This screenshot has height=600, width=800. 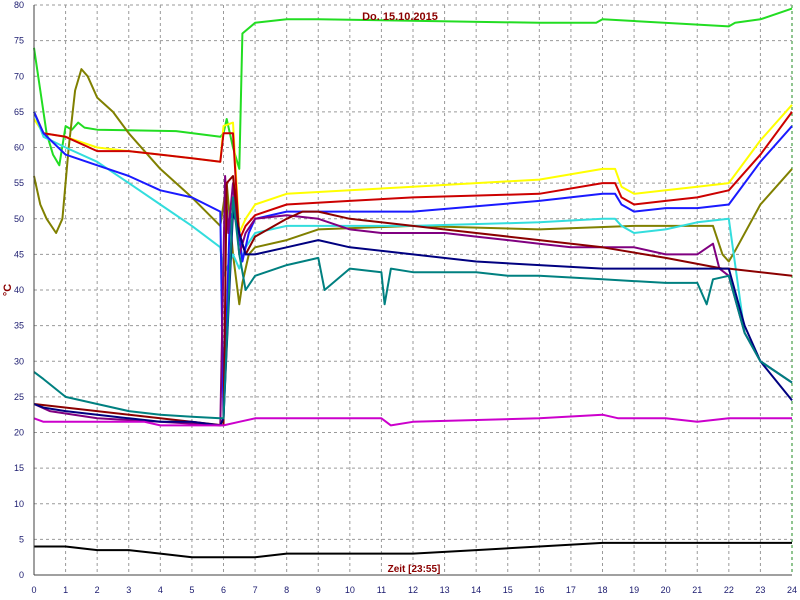 I want to click on x-tick-label: 21, so click(x=697, y=590).